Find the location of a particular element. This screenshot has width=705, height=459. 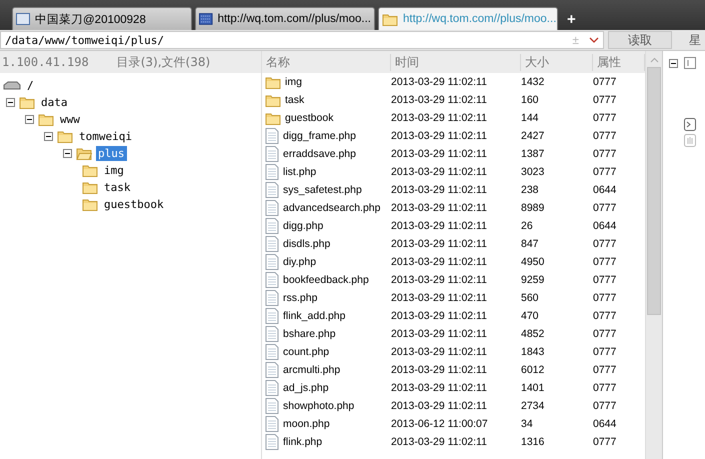

table-cell-text: 6012 is located at coordinates (533, 370).